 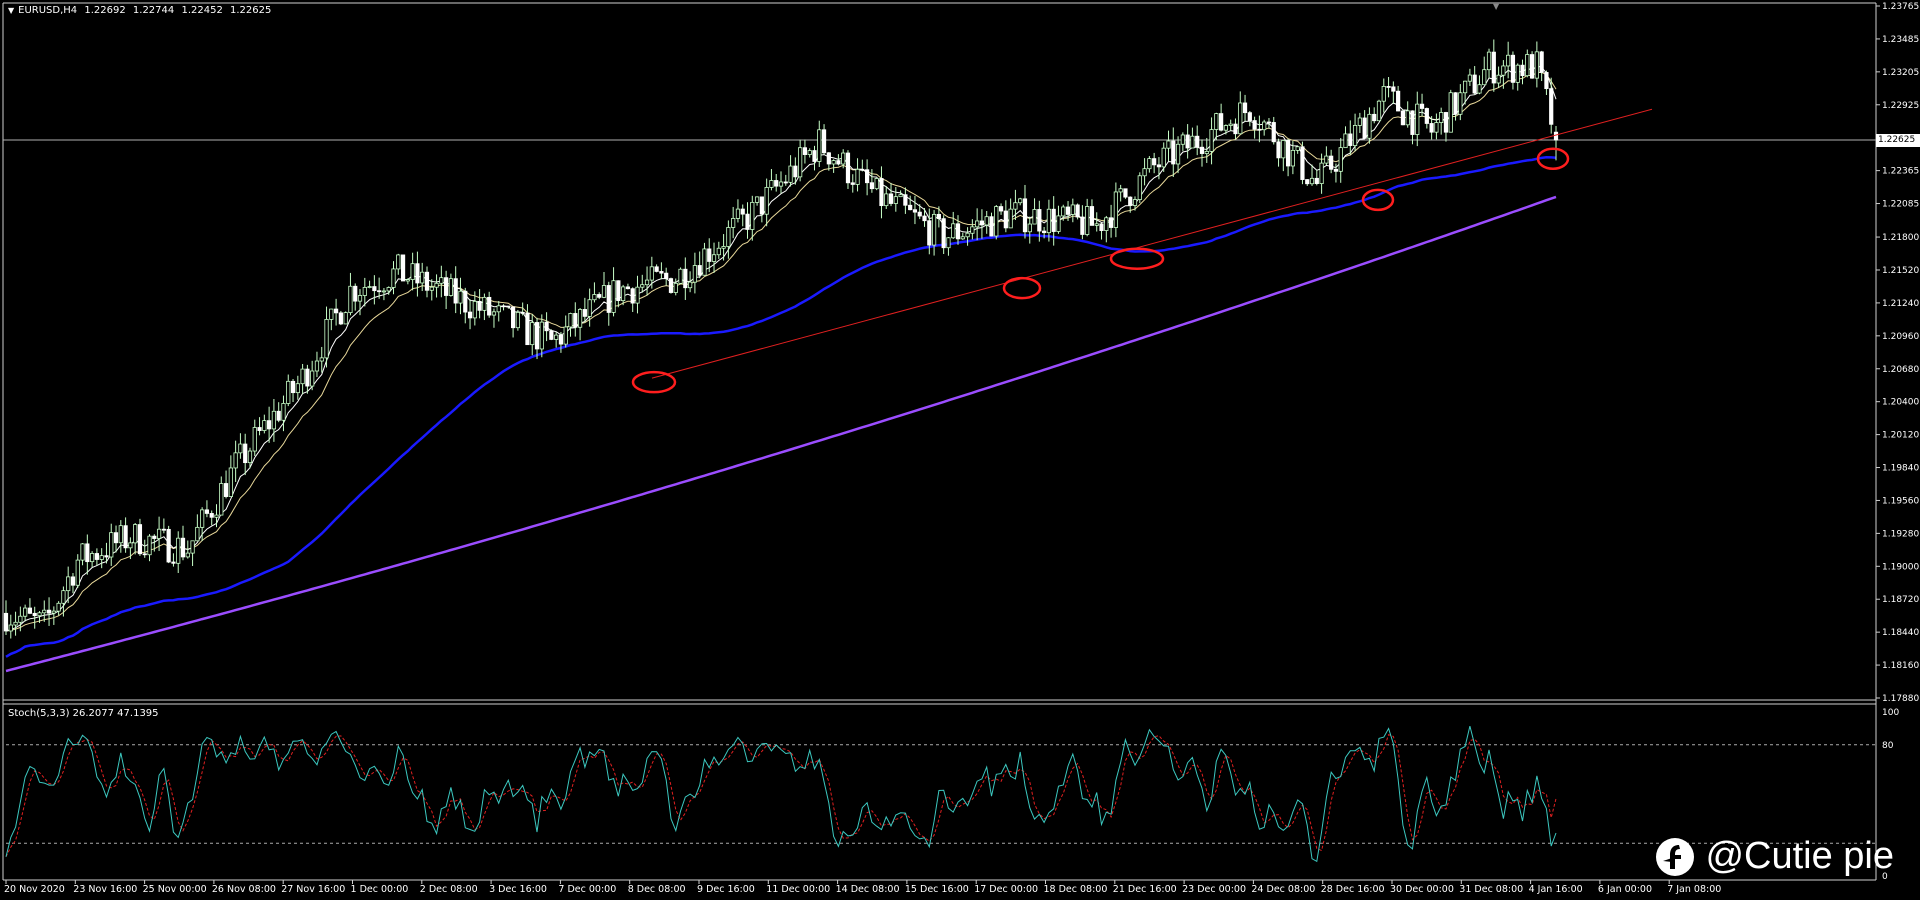 What do you see at coordinates (313, 889) in the screenshot?
I see `time-tick-label: 27 Nov 16:00` at bounding box center [313, 889].